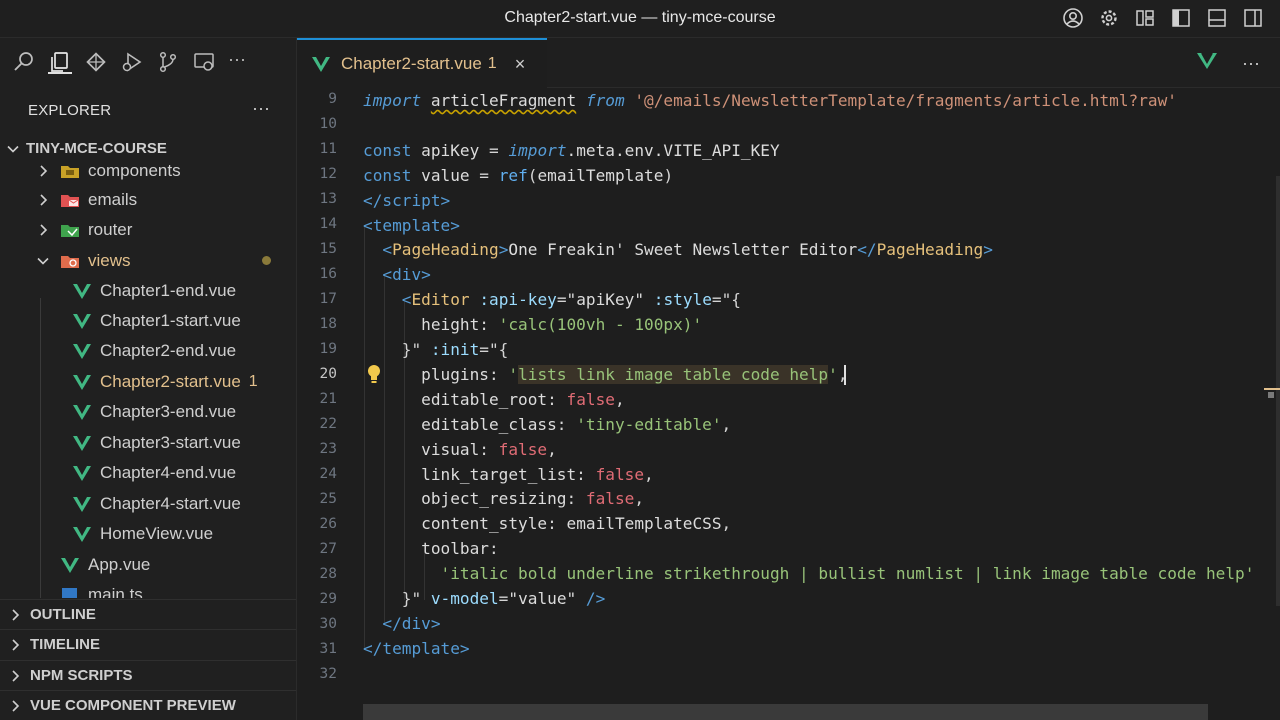 This screenshot has width=1280, height=720. I want to click on code-line: </script>, so click(407, 200).